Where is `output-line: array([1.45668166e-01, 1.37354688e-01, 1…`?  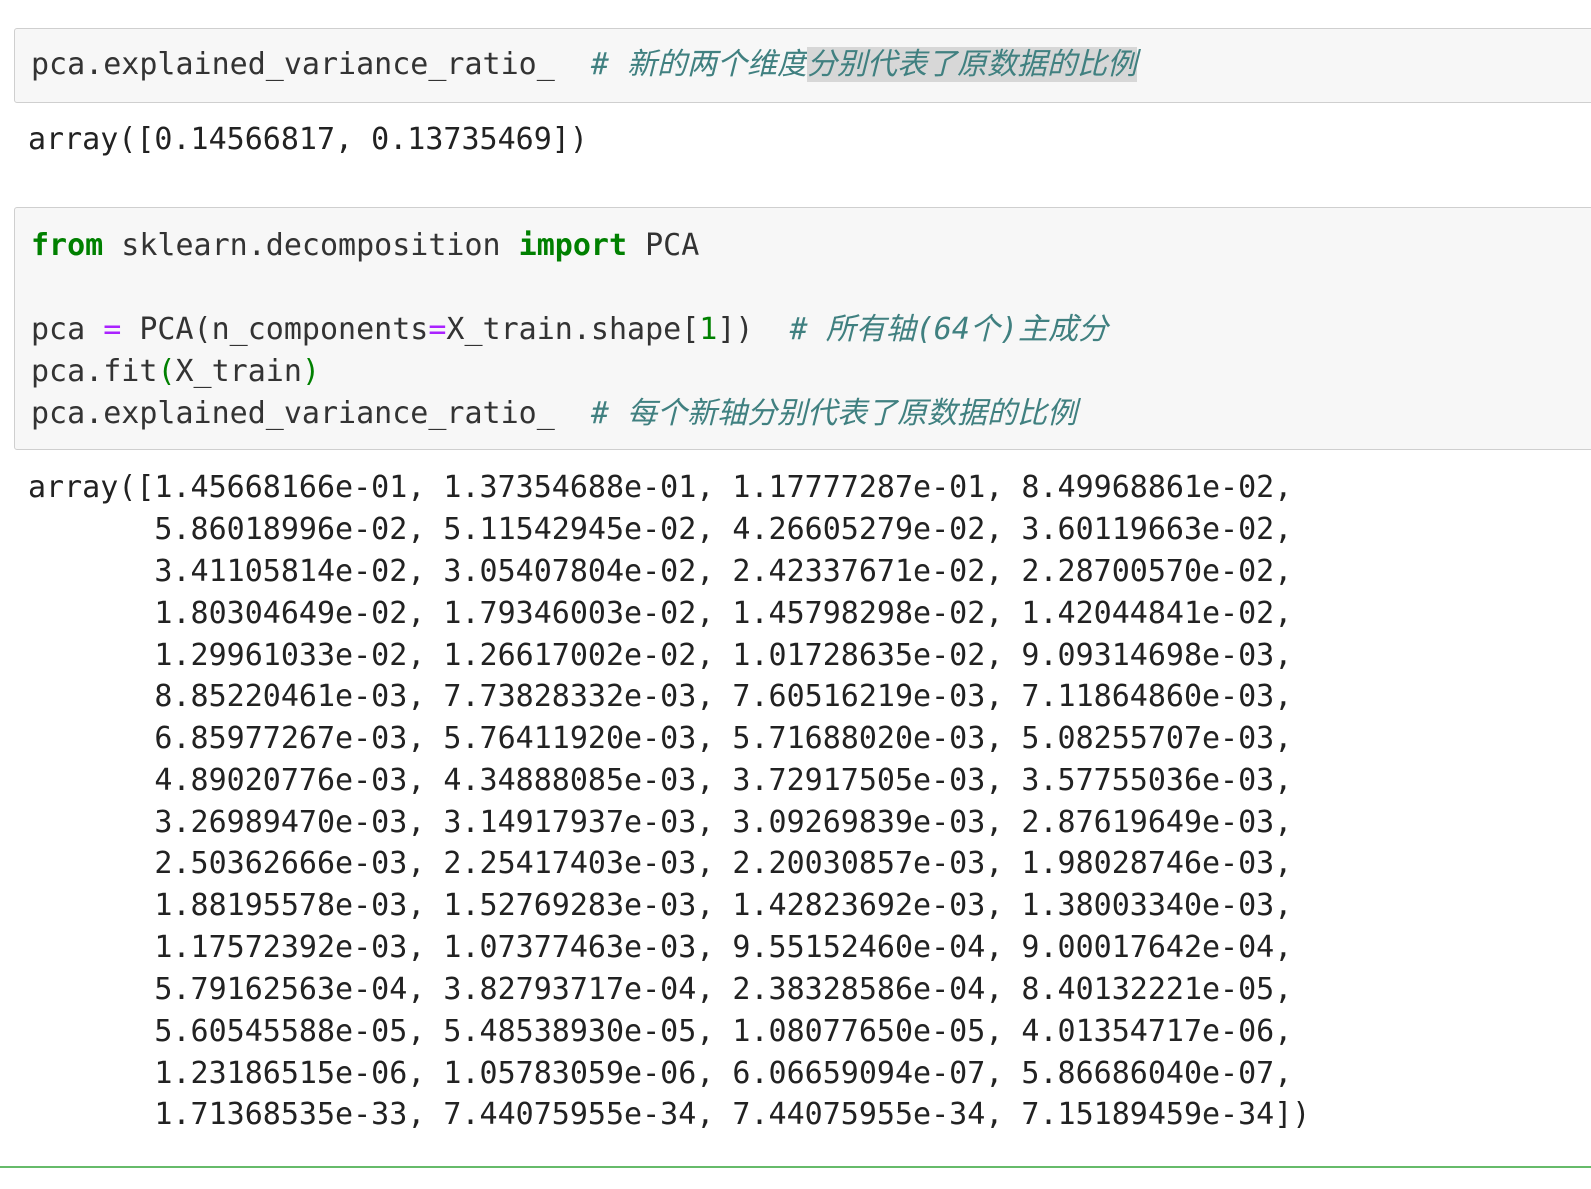 output-line: array([1.45668166e-01, 1.37354688e-01, 1… is located at coordinates (660, 487).